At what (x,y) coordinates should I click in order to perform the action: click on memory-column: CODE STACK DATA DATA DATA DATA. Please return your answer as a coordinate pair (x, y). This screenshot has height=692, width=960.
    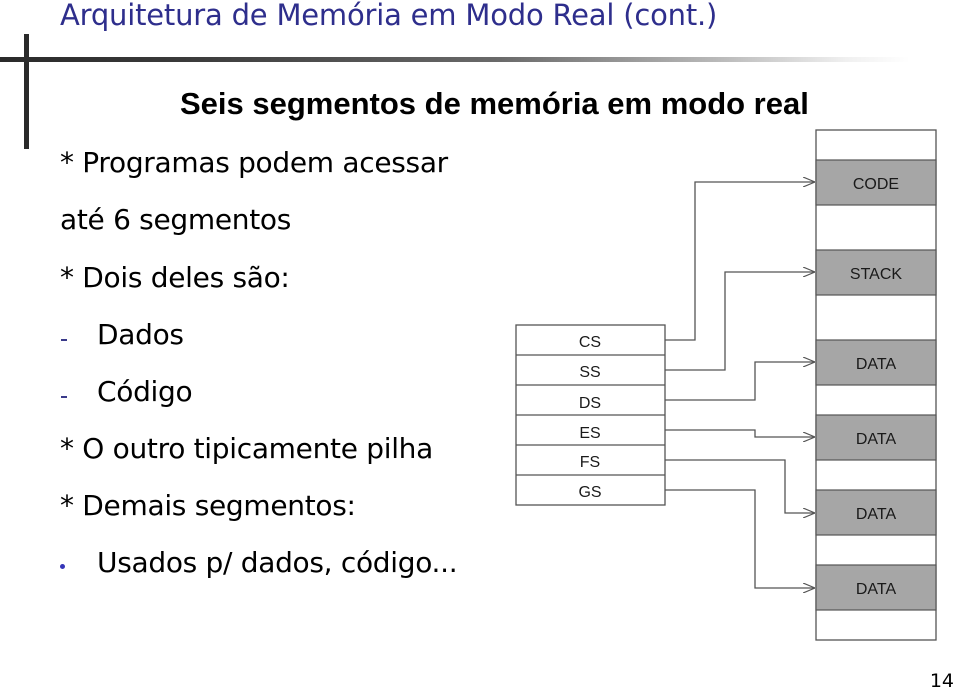
    Looking at the image, I should click on (876, 385).